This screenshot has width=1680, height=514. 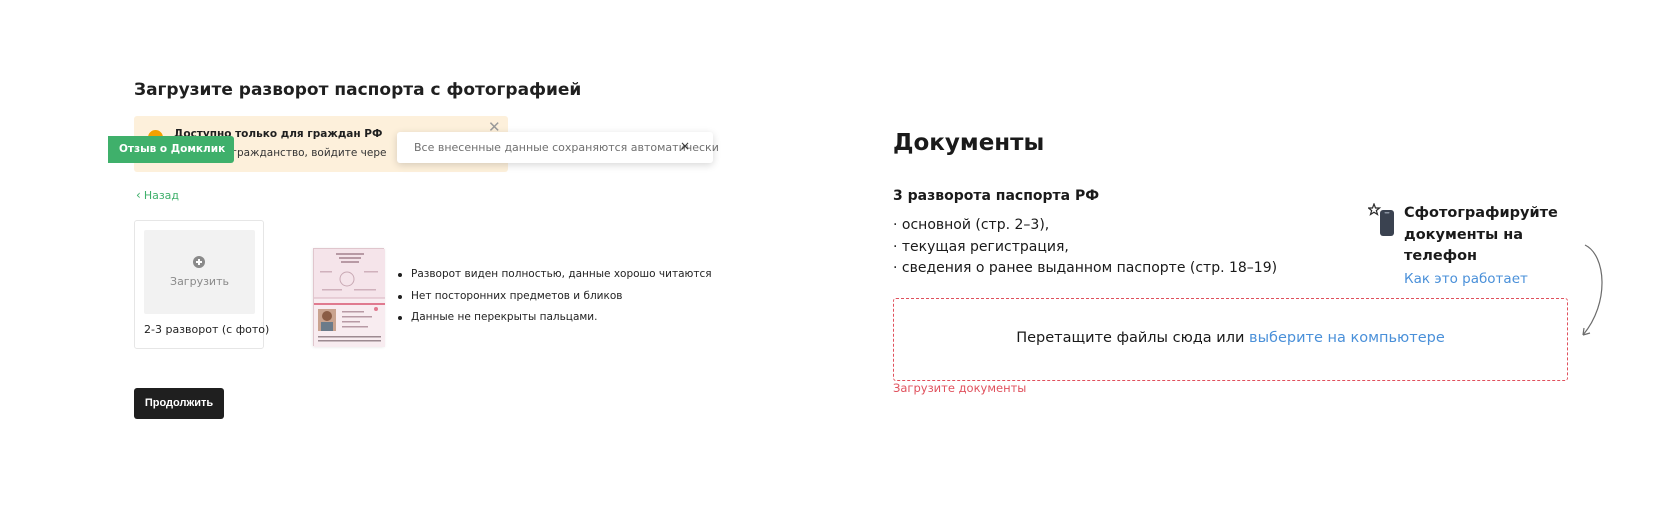 I want to click on feedback-tab: Отзыв о Домклик, so click(x=171, y=149).